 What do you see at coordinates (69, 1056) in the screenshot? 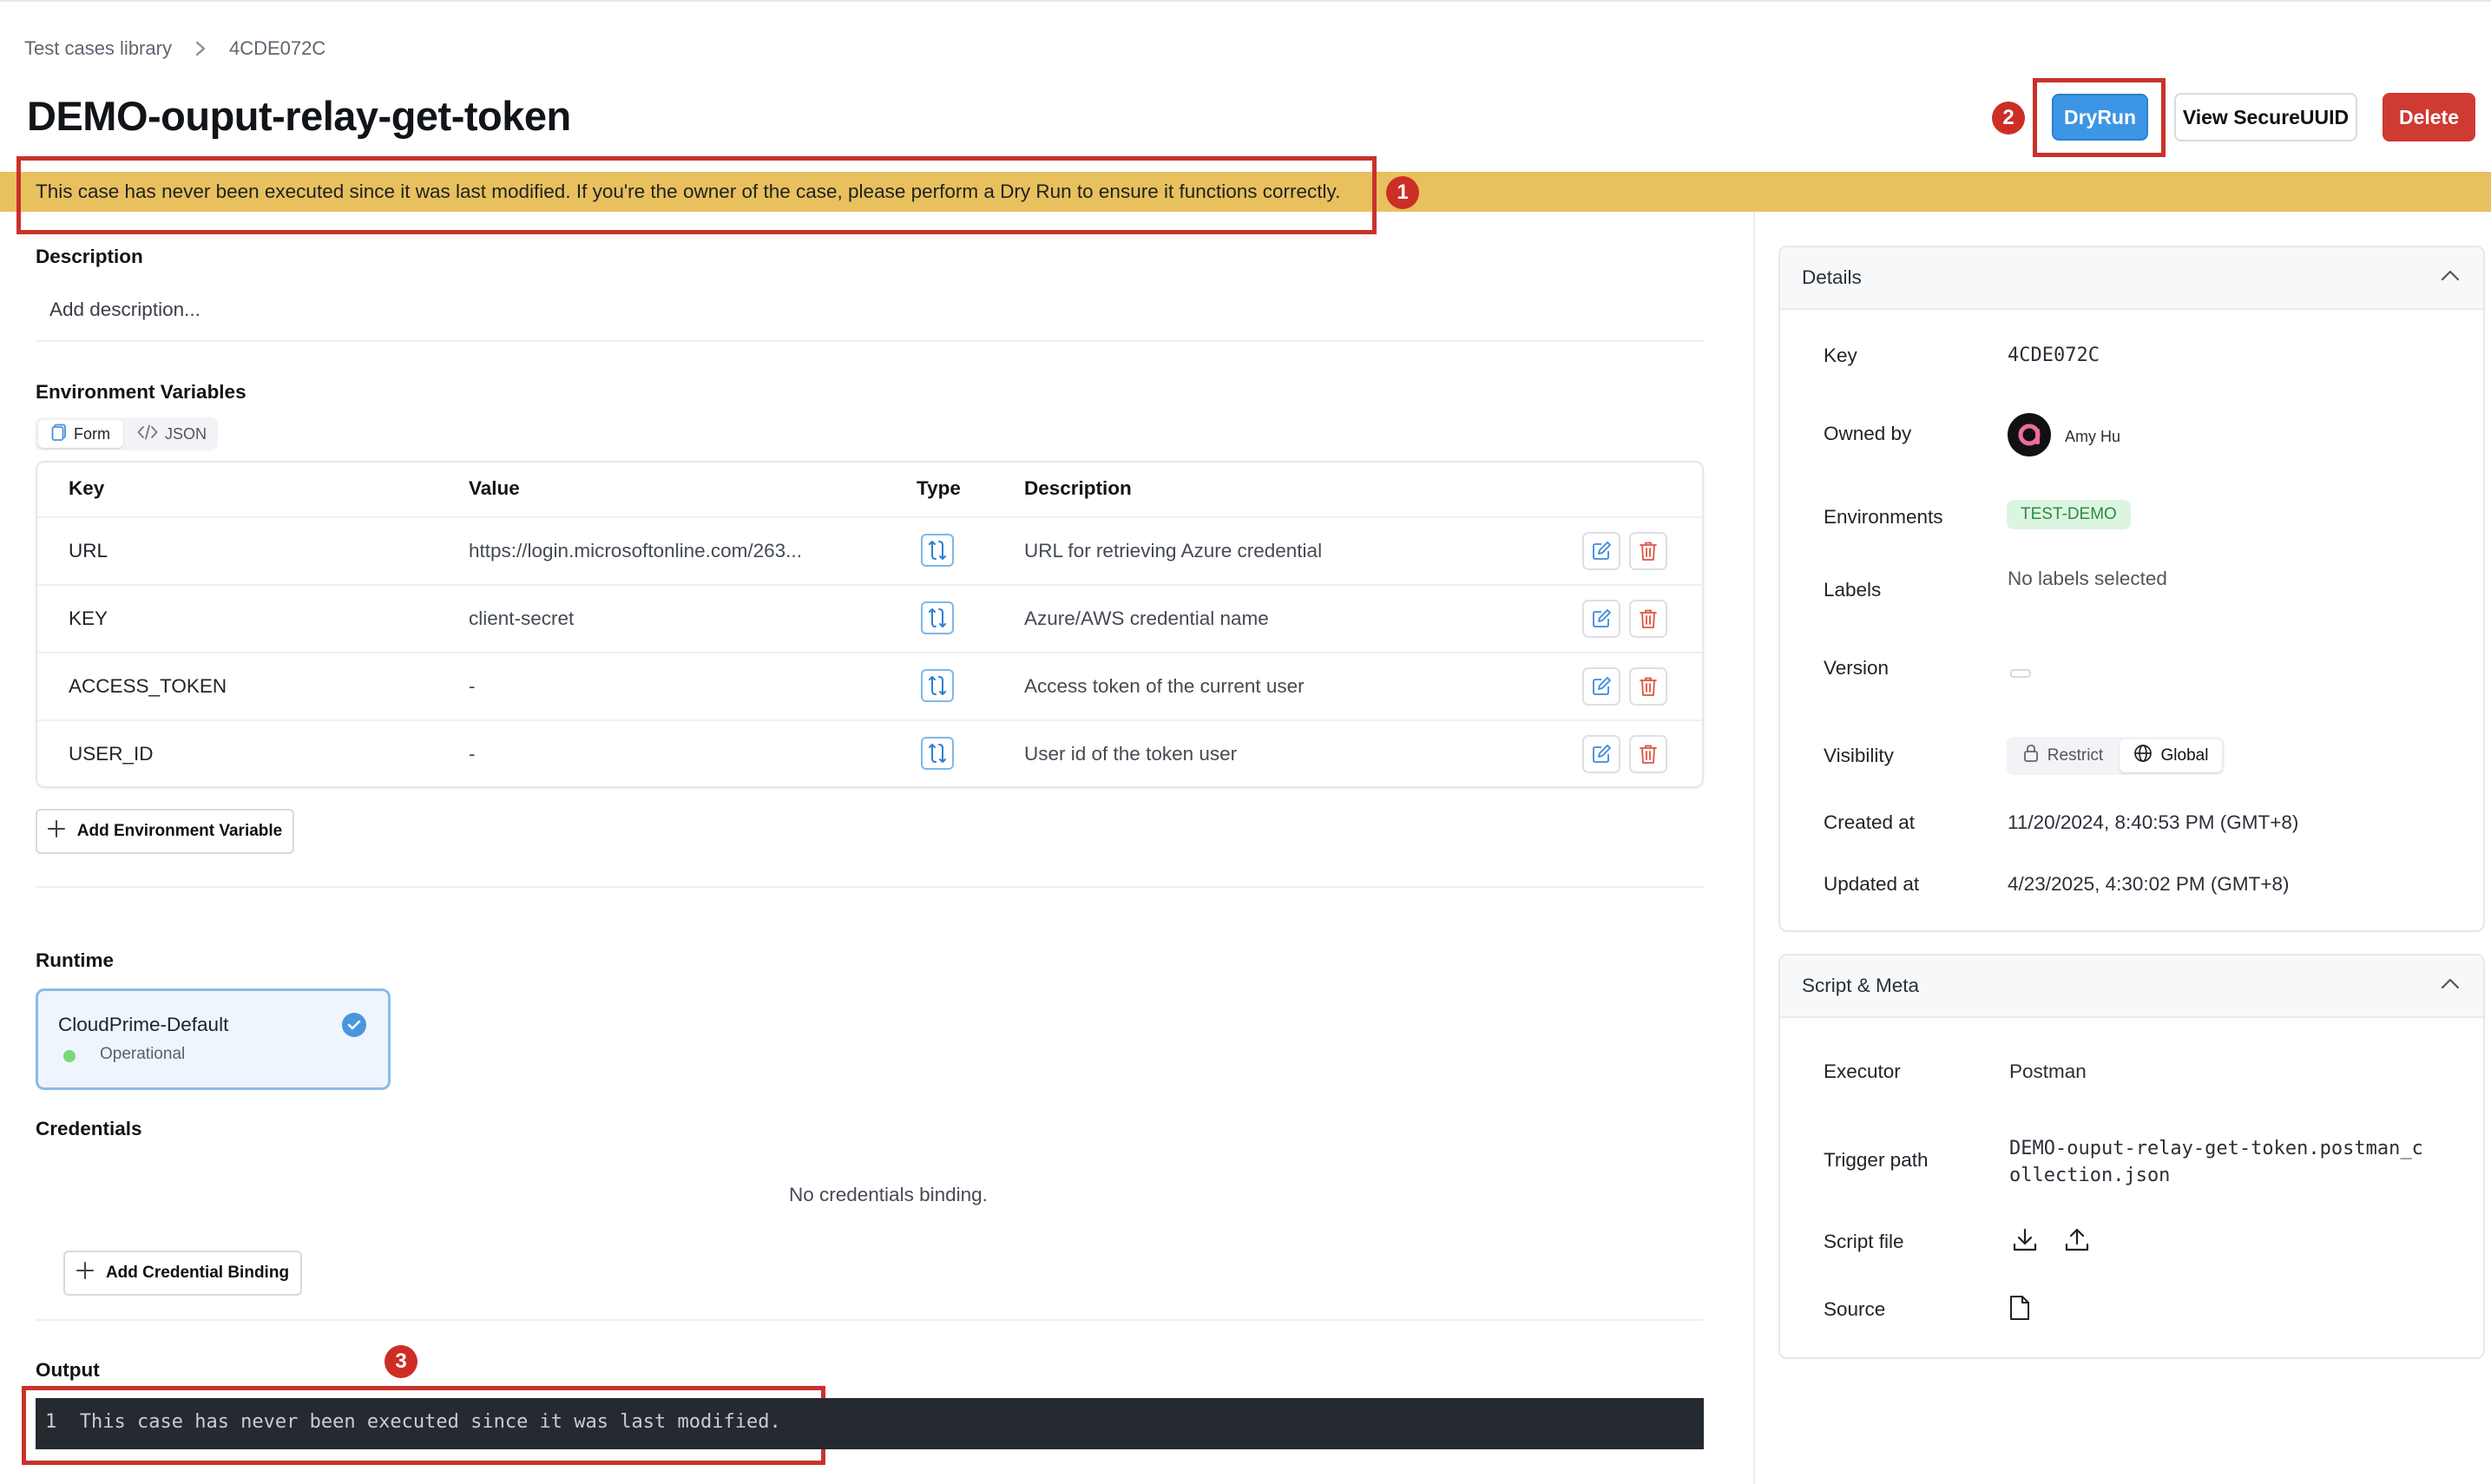
I see `status-dot` at bounding box center [69, 1056].